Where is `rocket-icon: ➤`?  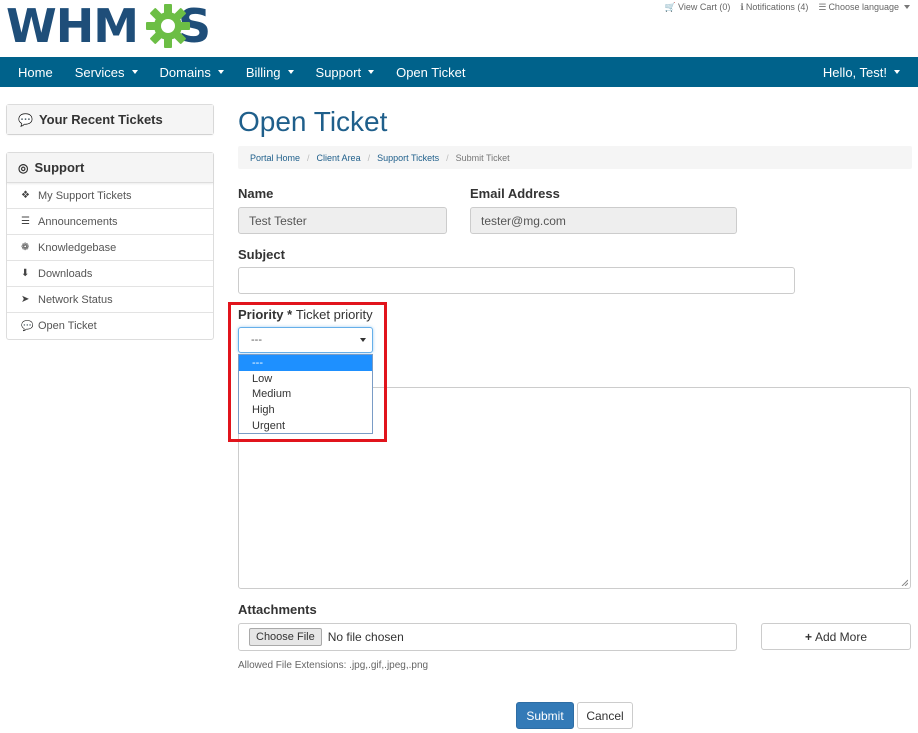
rocket-icon: ➤ is located at coordinates (25, 299).